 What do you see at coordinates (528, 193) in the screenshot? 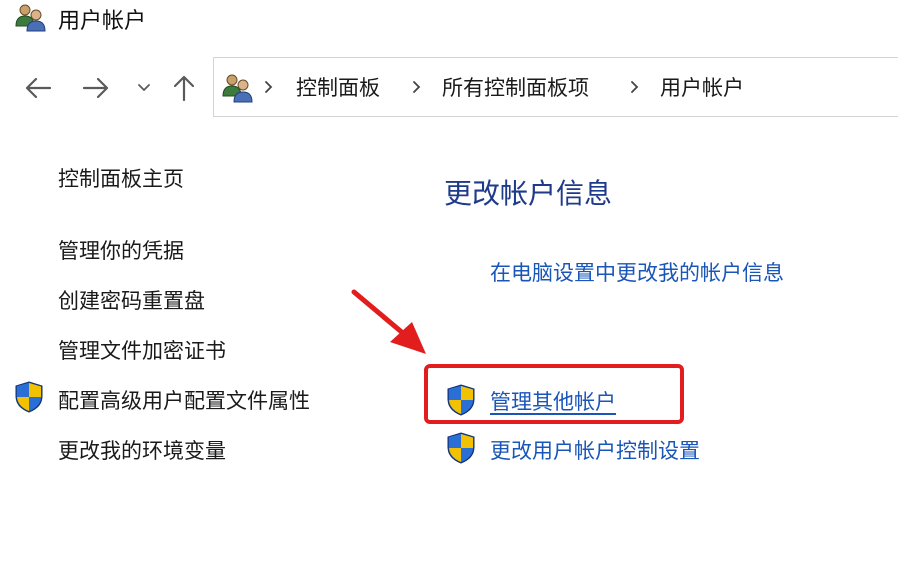
I see `page-heading: 更改帐户信息` at bounding box center [528, 193].